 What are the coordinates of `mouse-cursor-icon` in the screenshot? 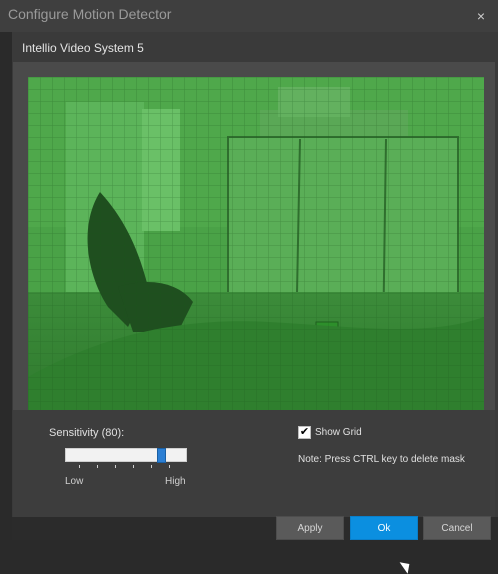 It's located at (406, 566).